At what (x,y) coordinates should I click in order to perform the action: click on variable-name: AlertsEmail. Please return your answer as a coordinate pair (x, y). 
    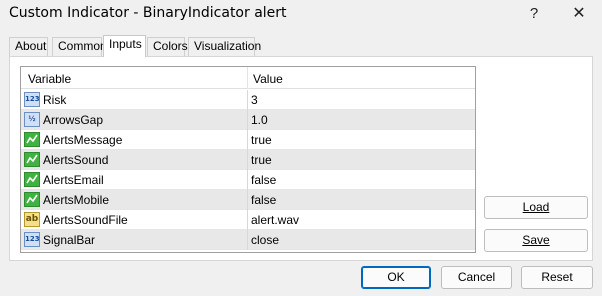
    Looking at the image, I should click on (73, 180).